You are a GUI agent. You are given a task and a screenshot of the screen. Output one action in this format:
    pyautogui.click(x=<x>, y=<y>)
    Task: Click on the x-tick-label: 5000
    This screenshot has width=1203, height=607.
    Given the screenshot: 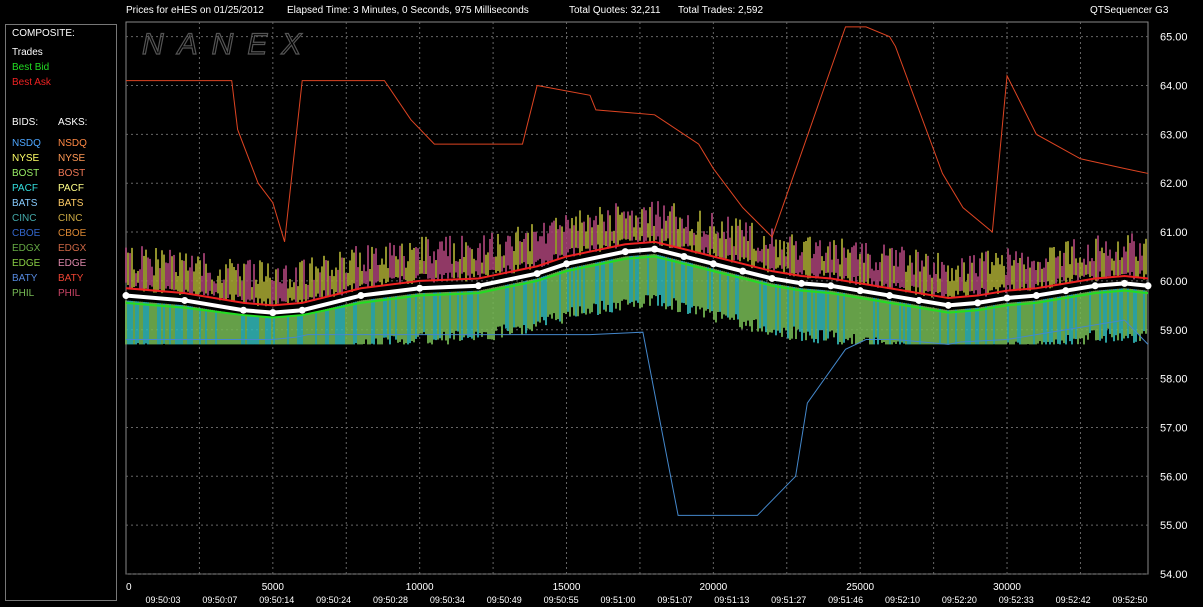 What is the action you would take?
    pyautogui.click(x=273, y=587)
    